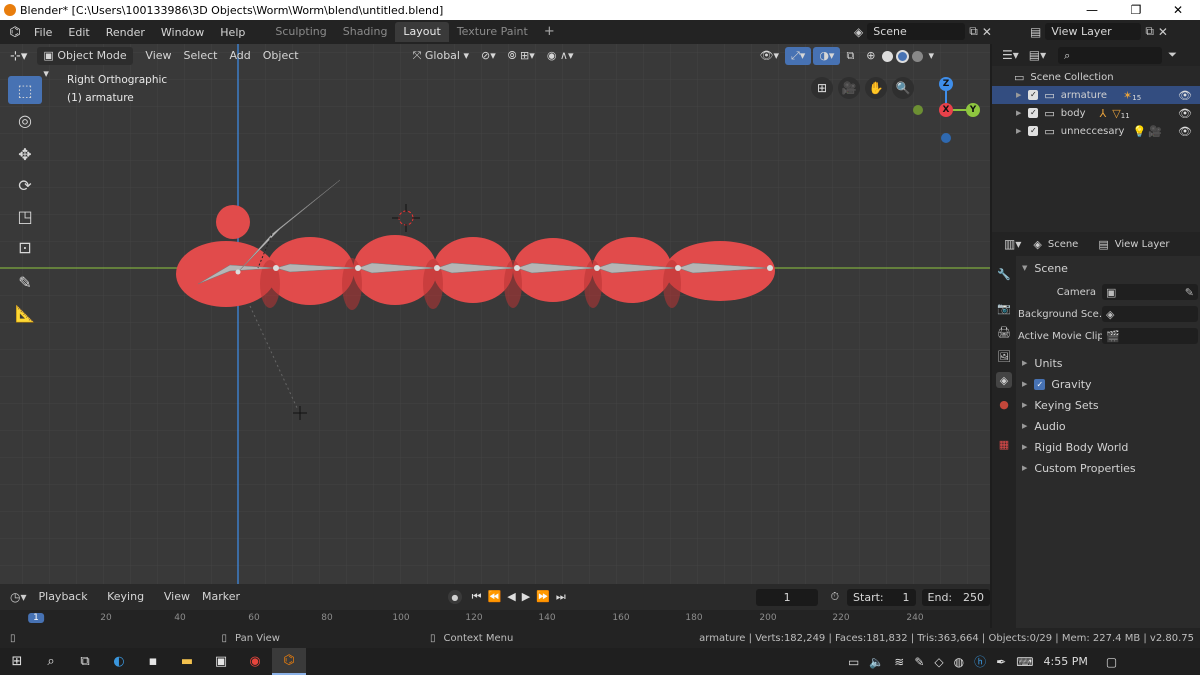  I want to click on keying-sets-panel-header: ▶ Keying Sets, so click(1060, 405).